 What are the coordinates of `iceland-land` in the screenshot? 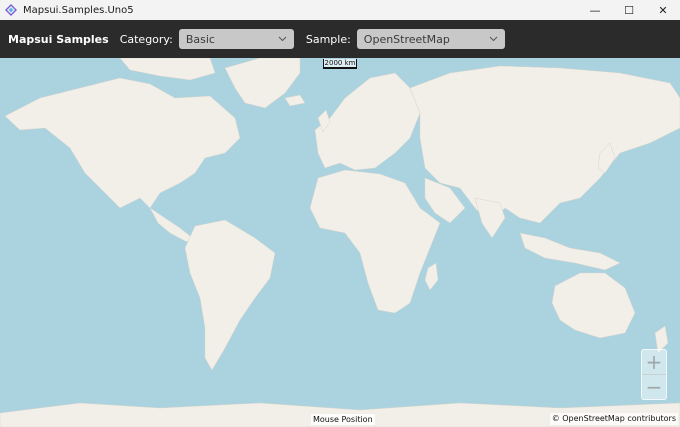 It's located at (295, 100).